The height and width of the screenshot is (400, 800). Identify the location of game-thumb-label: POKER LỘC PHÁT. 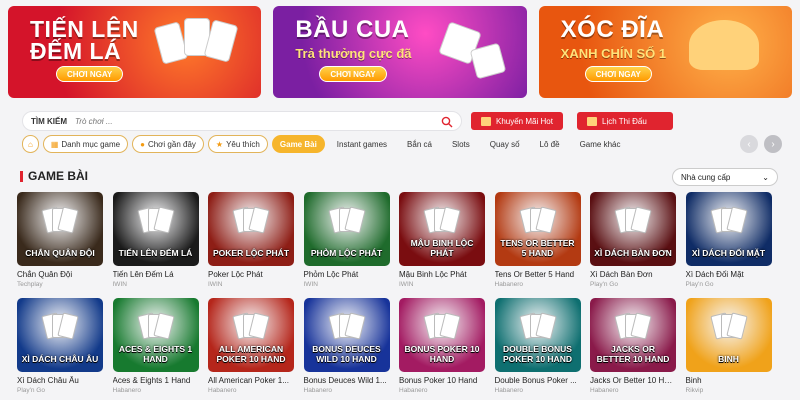
(251, 253).